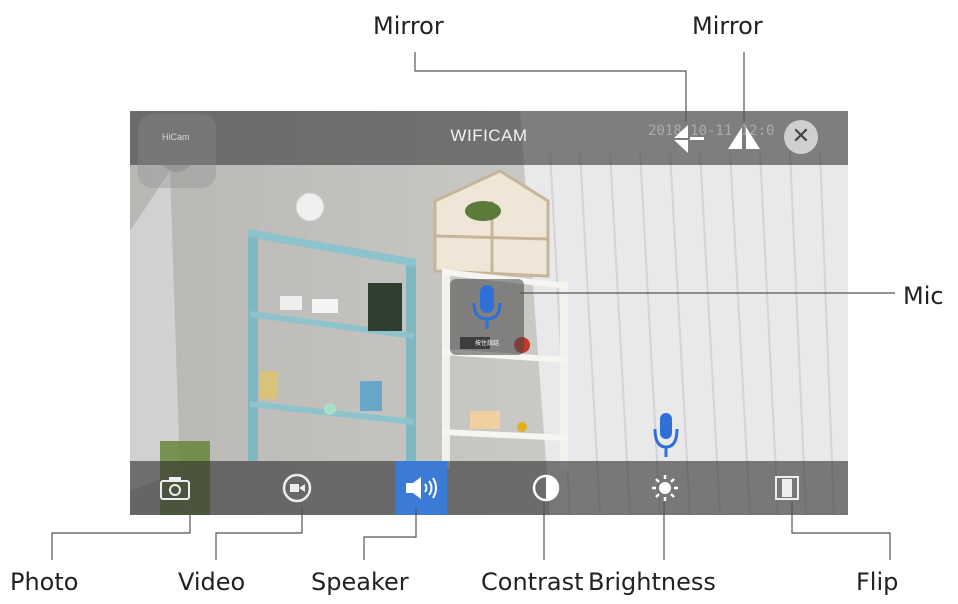 The height and width of the screenshot is (604, 958). I want to click on contrast-icon, so click(546, 488).